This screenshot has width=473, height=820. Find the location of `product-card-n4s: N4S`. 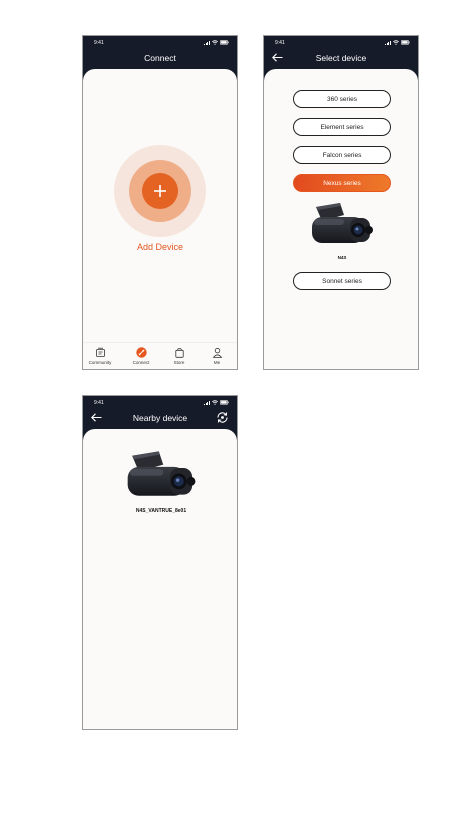

product-card-n4s: N4S is located at coordinates (342, 232).